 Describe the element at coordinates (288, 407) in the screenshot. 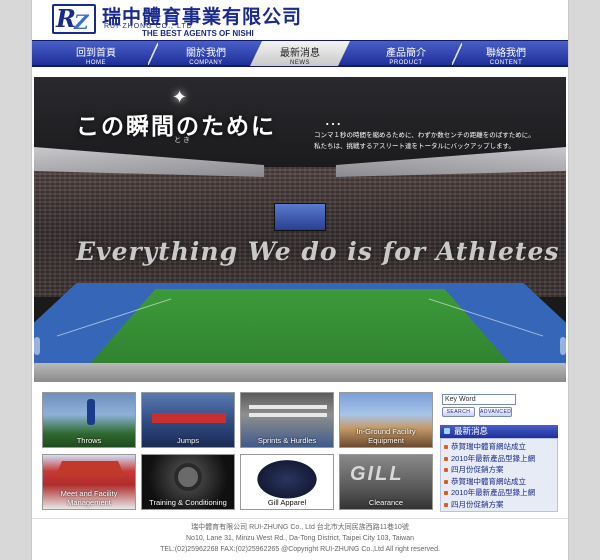

I see `hurdle-bars` at that location.